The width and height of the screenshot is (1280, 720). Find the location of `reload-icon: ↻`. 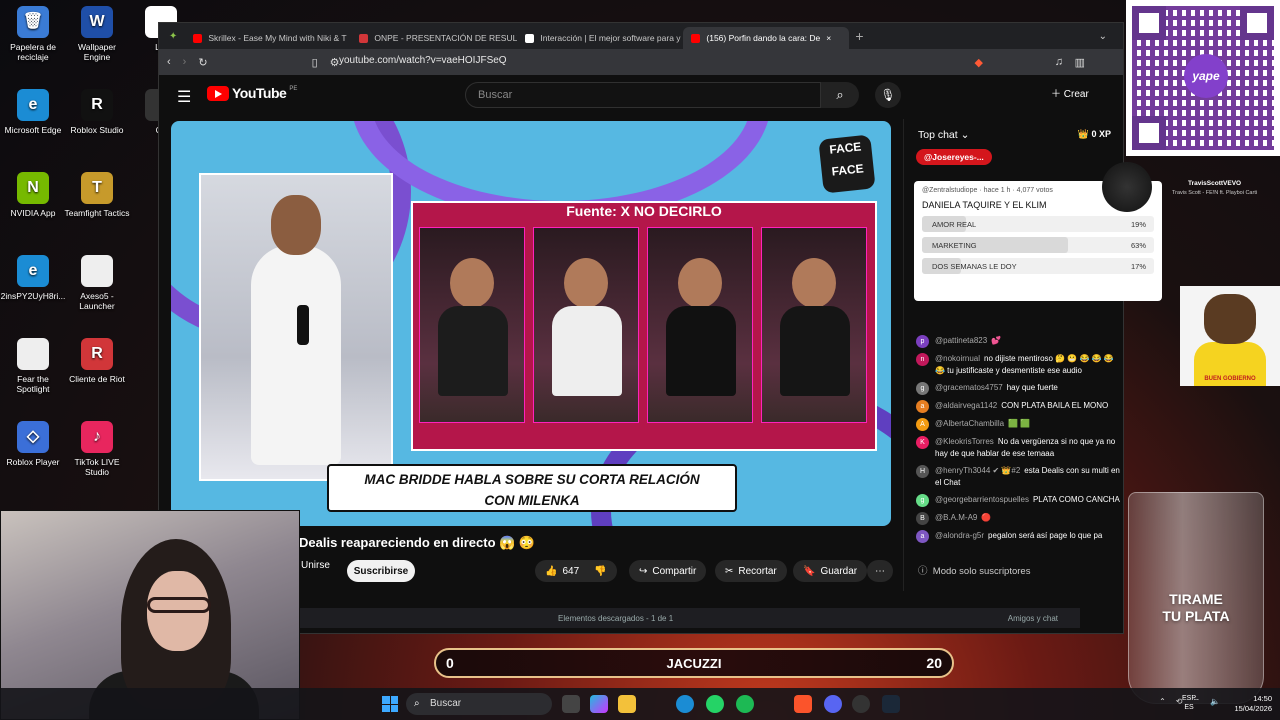

reload-icon: ↻ is located at coordinates (202, 62).